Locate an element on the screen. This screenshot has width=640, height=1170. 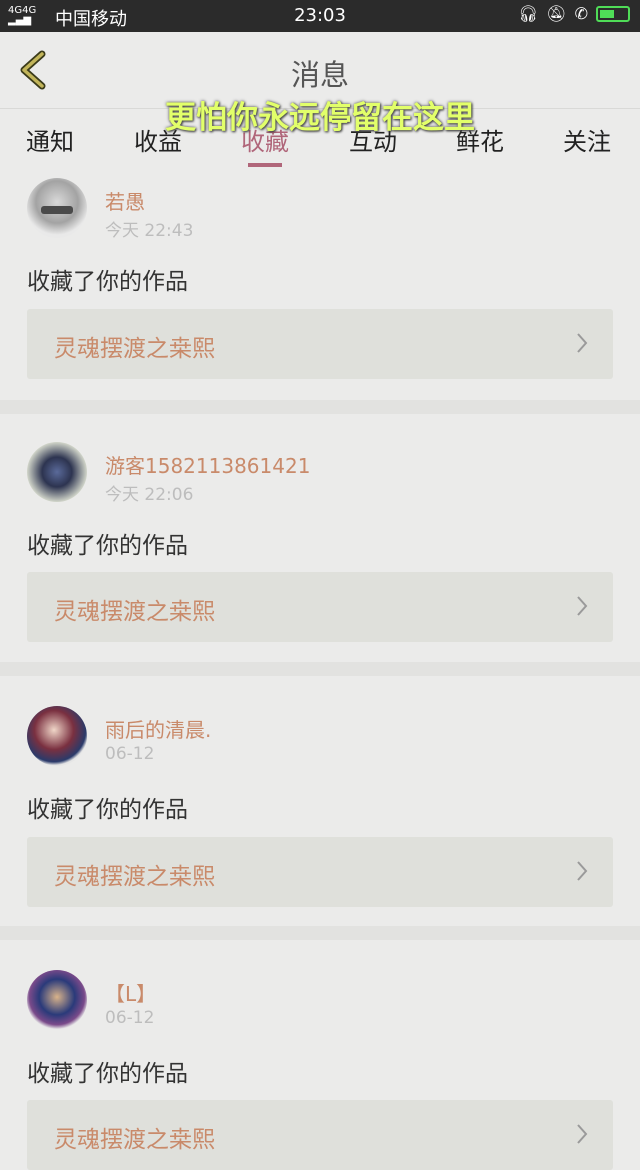
battery-charging-icon is located at coordinates (613, 13).